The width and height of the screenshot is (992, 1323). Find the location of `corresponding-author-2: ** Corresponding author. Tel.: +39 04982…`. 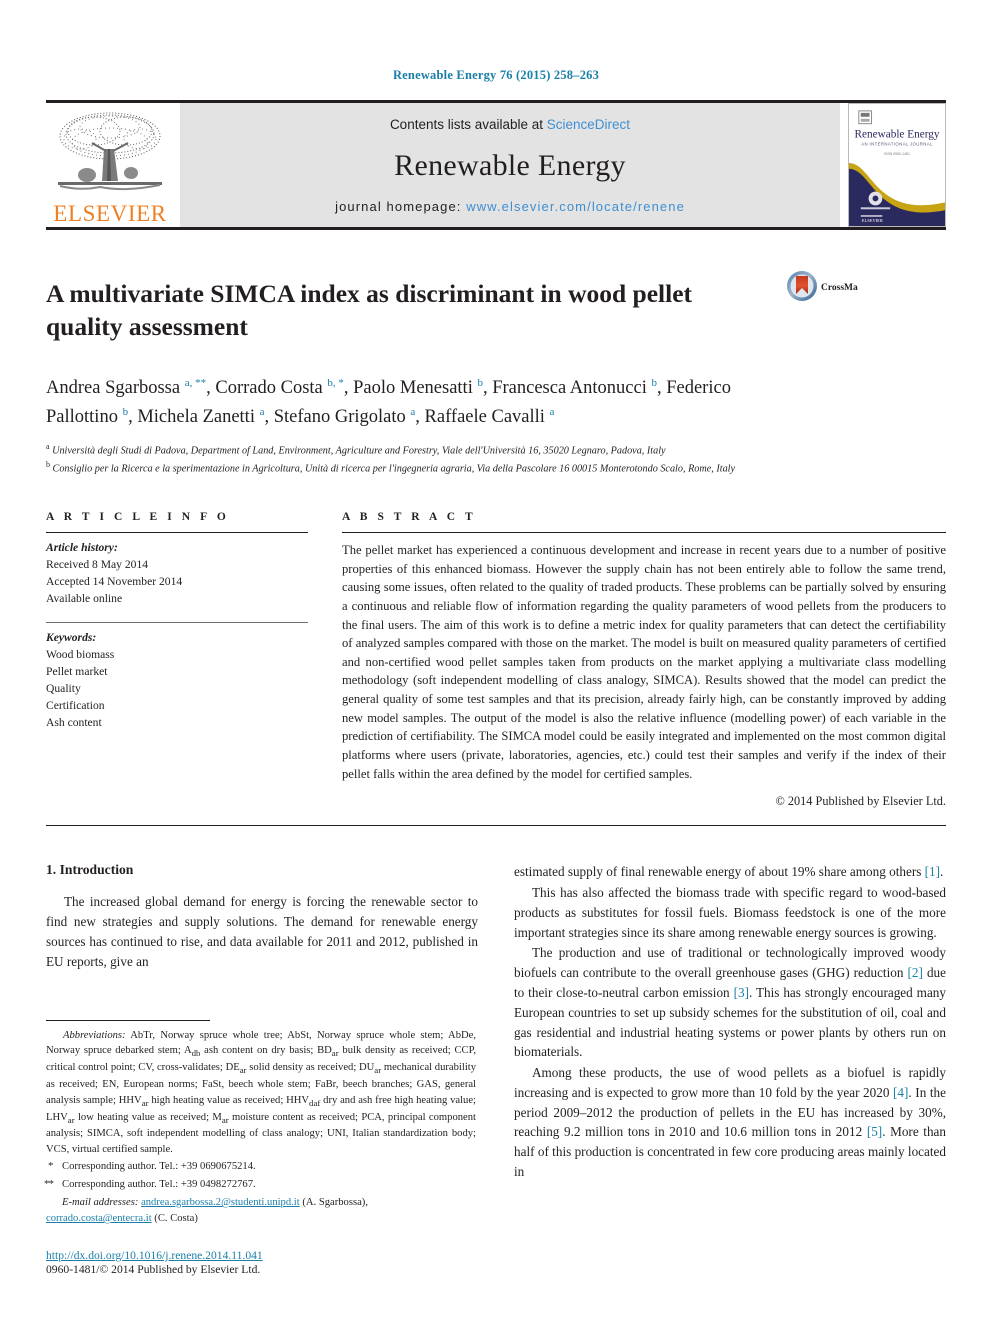

corresponding-author-2: ** Corresponding author. Tel.: +39 04982… is located at coordinates (260, 1185).